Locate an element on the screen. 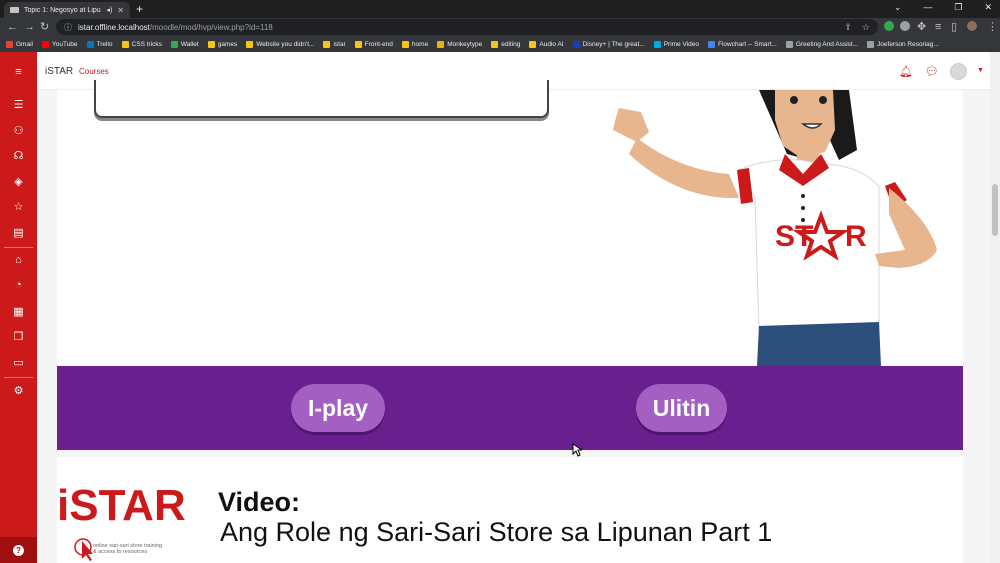  back-icon: ← is located at coordinates (12, 27).